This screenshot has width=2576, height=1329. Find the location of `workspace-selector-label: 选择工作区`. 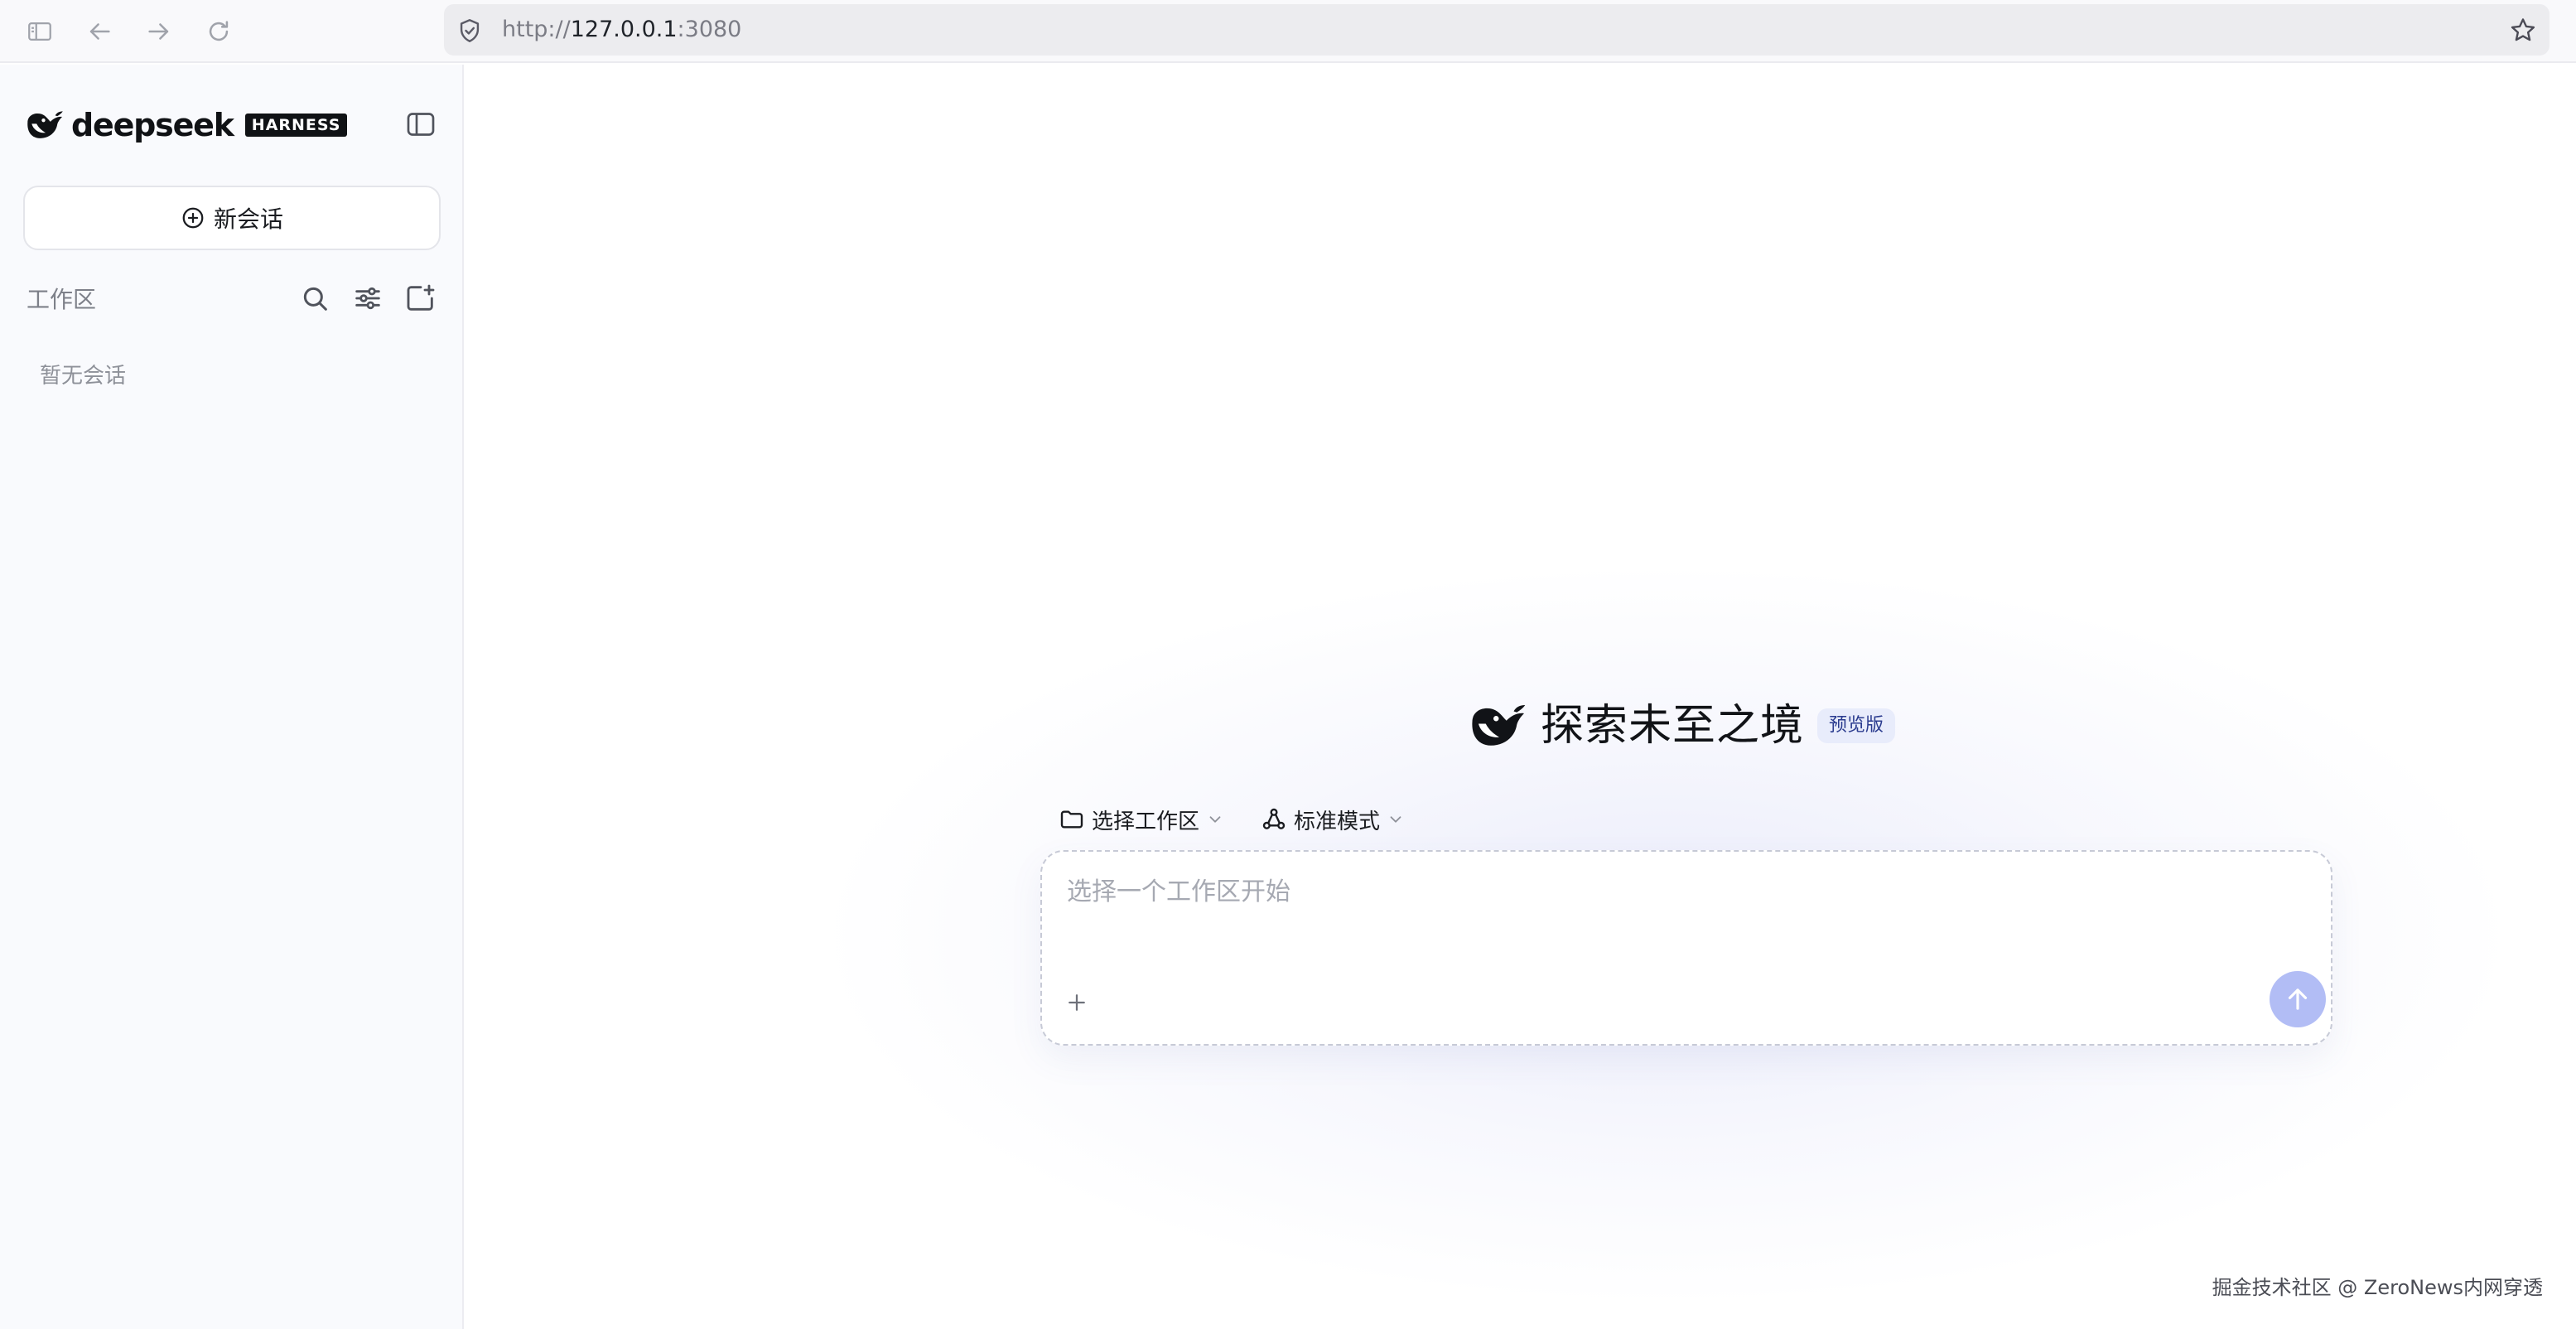

workspace-selector-label: 选择工作区 is located at coordinates (1146, 822).